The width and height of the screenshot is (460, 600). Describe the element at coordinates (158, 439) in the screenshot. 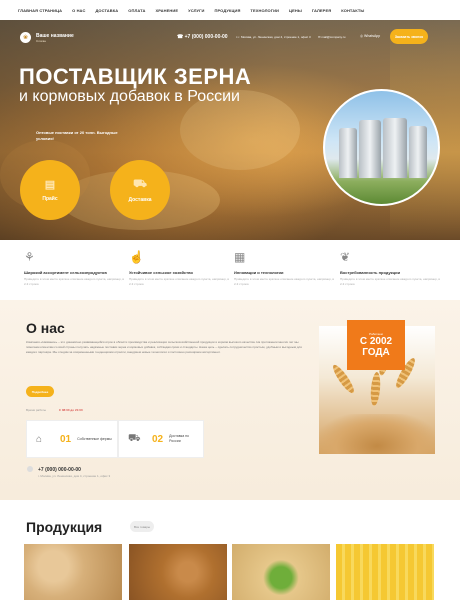

I see `stat-number: 02` at that location.